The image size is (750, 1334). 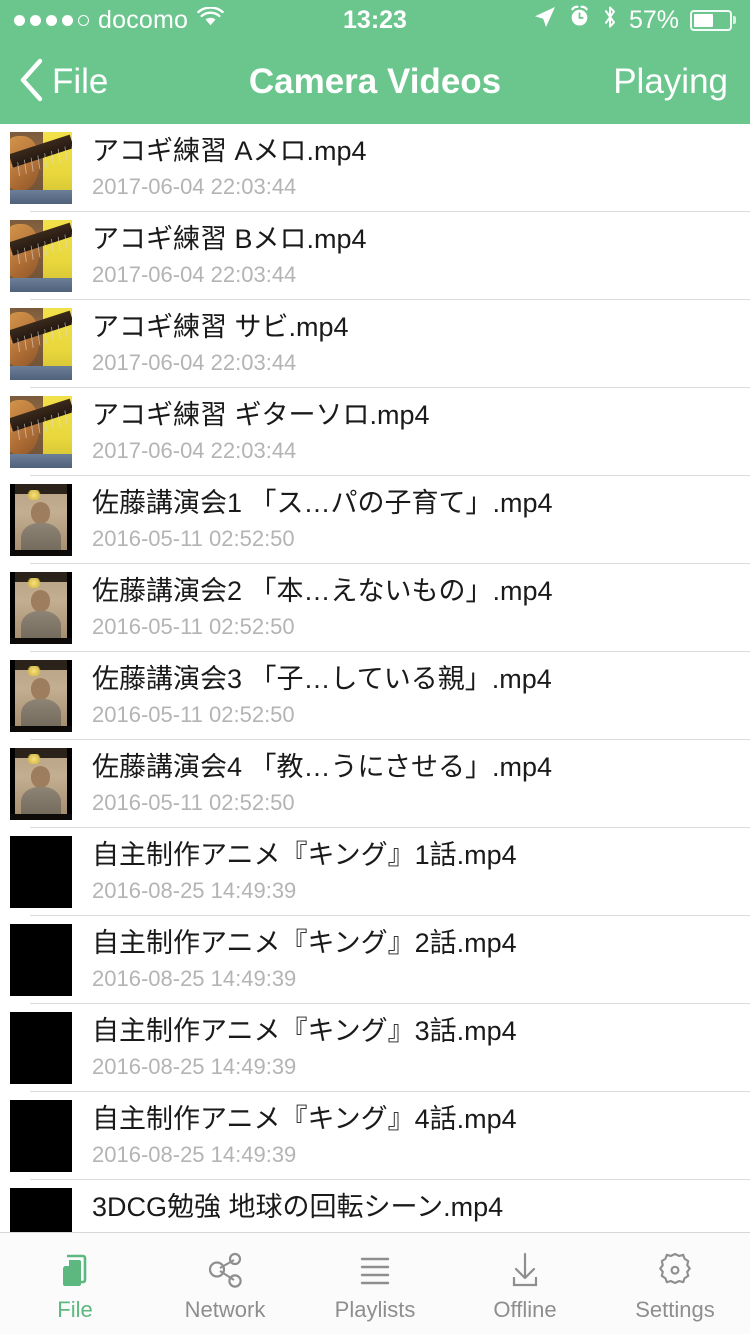 I want to click on tab-file: File, so click(x=75, y=1283).